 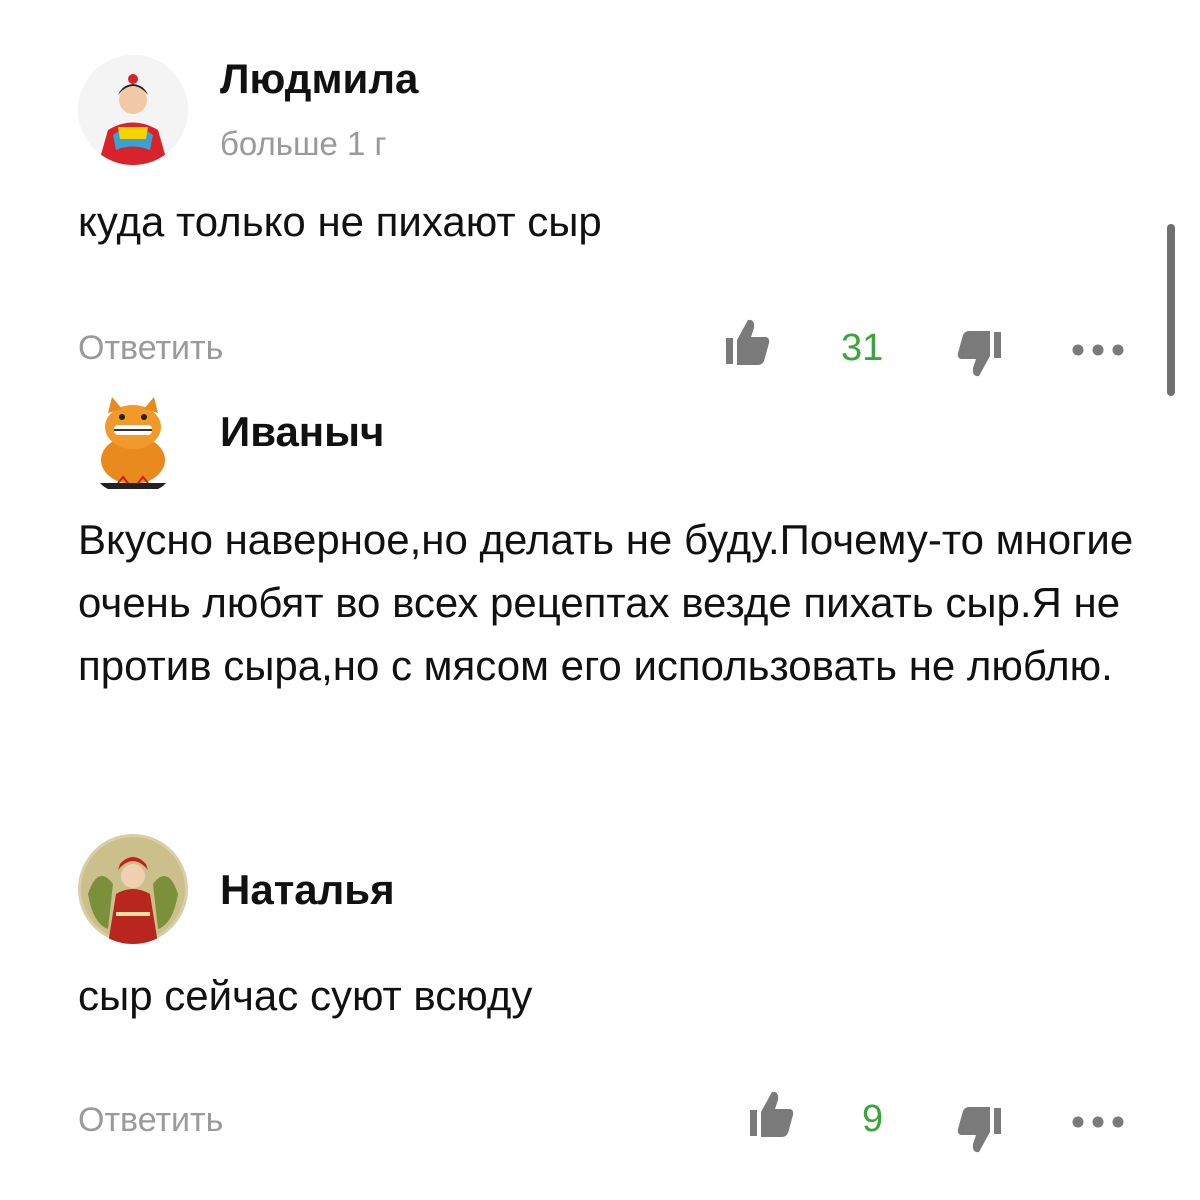 I want to click on girl-in-hanbok-avatar-icon, so click(x=133, y=110).